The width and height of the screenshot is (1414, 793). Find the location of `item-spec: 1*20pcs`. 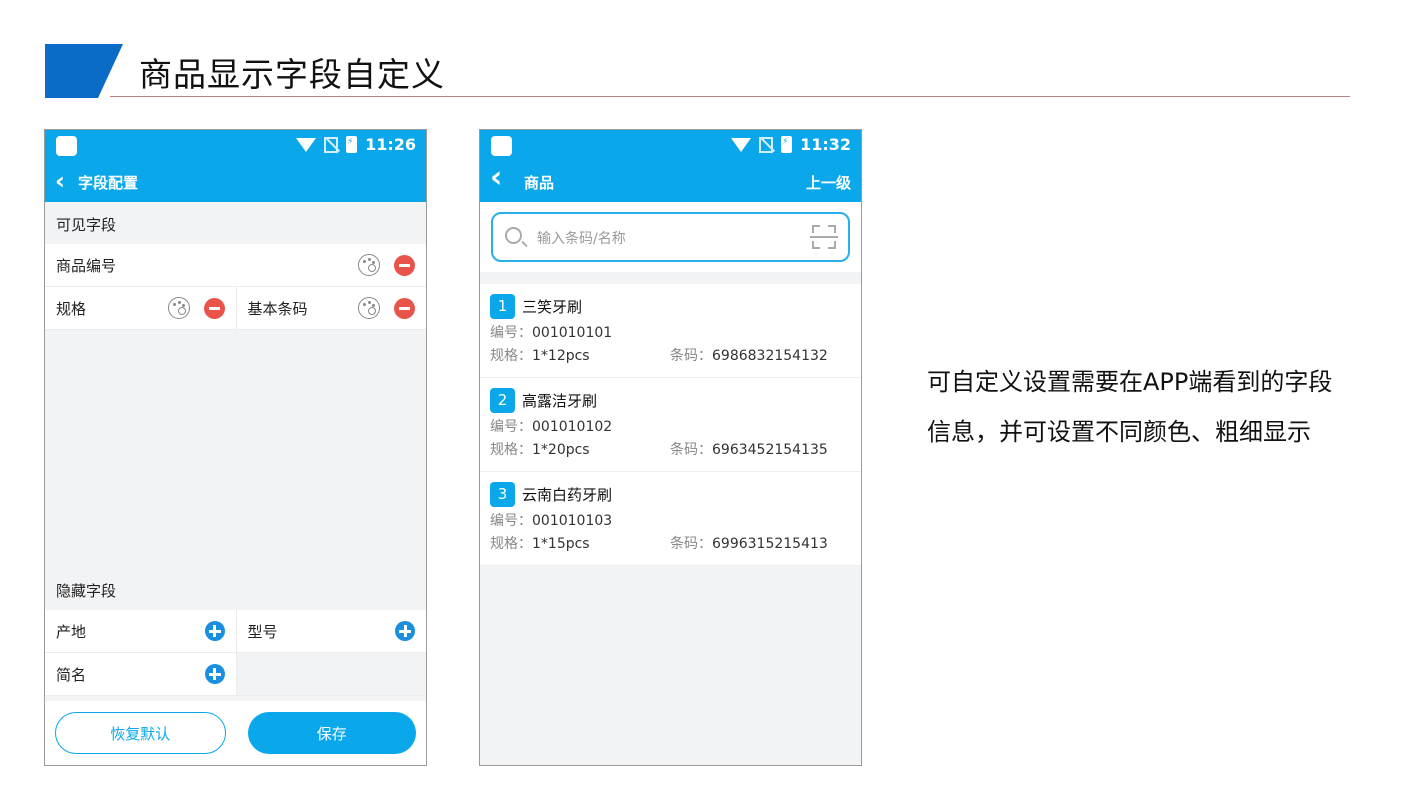

item-spec: 1*20pcs is located at coordinates (561, 450).